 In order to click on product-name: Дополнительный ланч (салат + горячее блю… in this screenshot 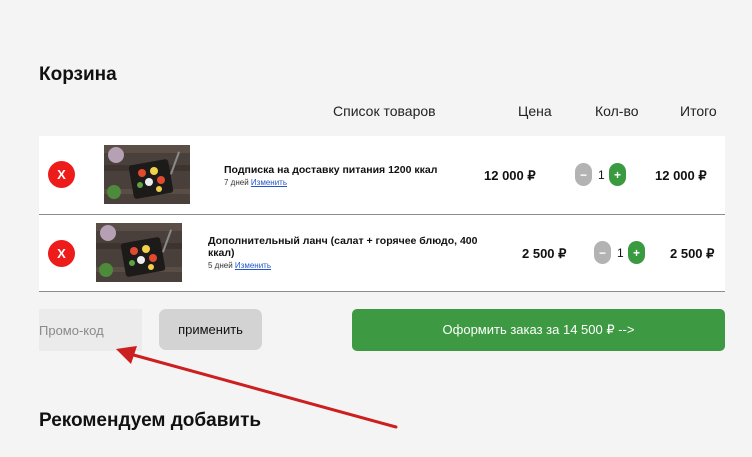, I will do `click(343, 247)`.